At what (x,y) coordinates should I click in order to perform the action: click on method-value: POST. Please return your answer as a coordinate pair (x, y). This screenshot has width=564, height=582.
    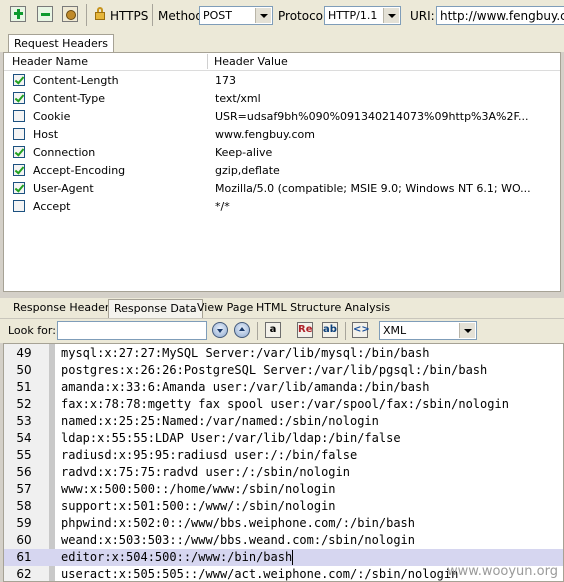
    Looking at the image, I should click on (217, 15).